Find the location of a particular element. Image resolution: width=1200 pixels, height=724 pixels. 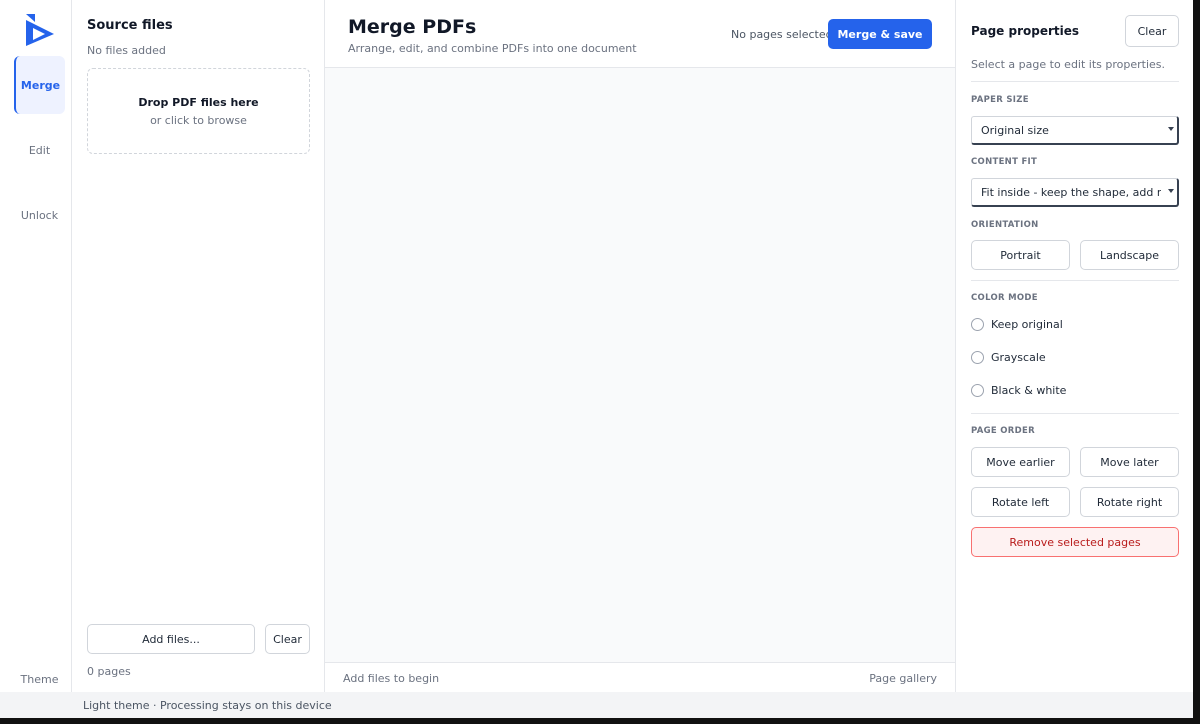

remove-selected-pages-button: Remove selected pages is located at coordinates (1075, 542).